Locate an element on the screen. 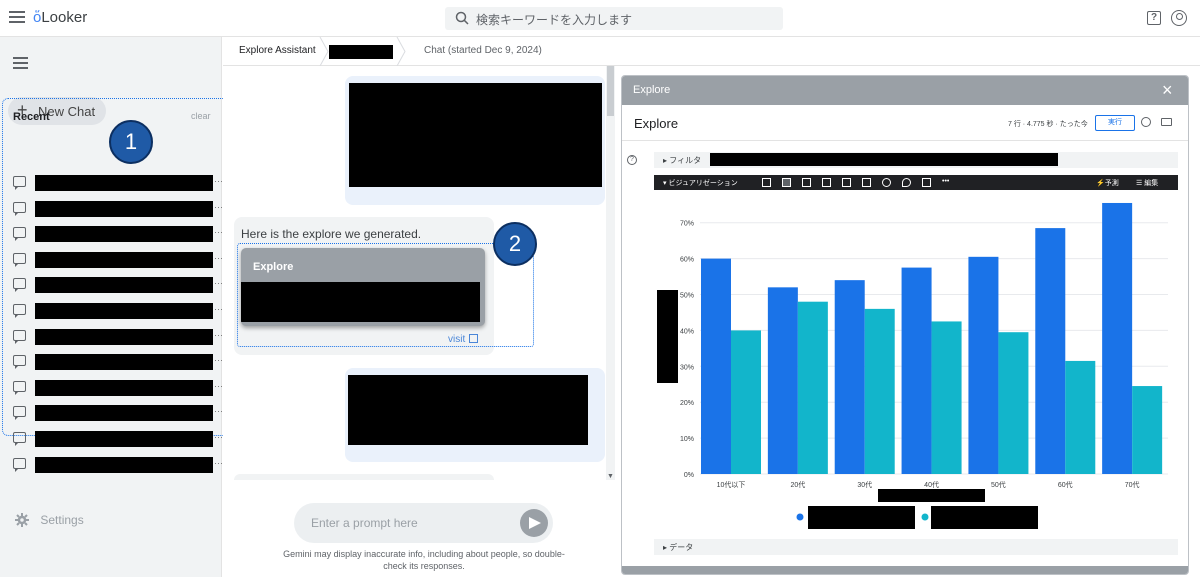  scroll-down-icon: ▼ is located at coordinates (610, 476).